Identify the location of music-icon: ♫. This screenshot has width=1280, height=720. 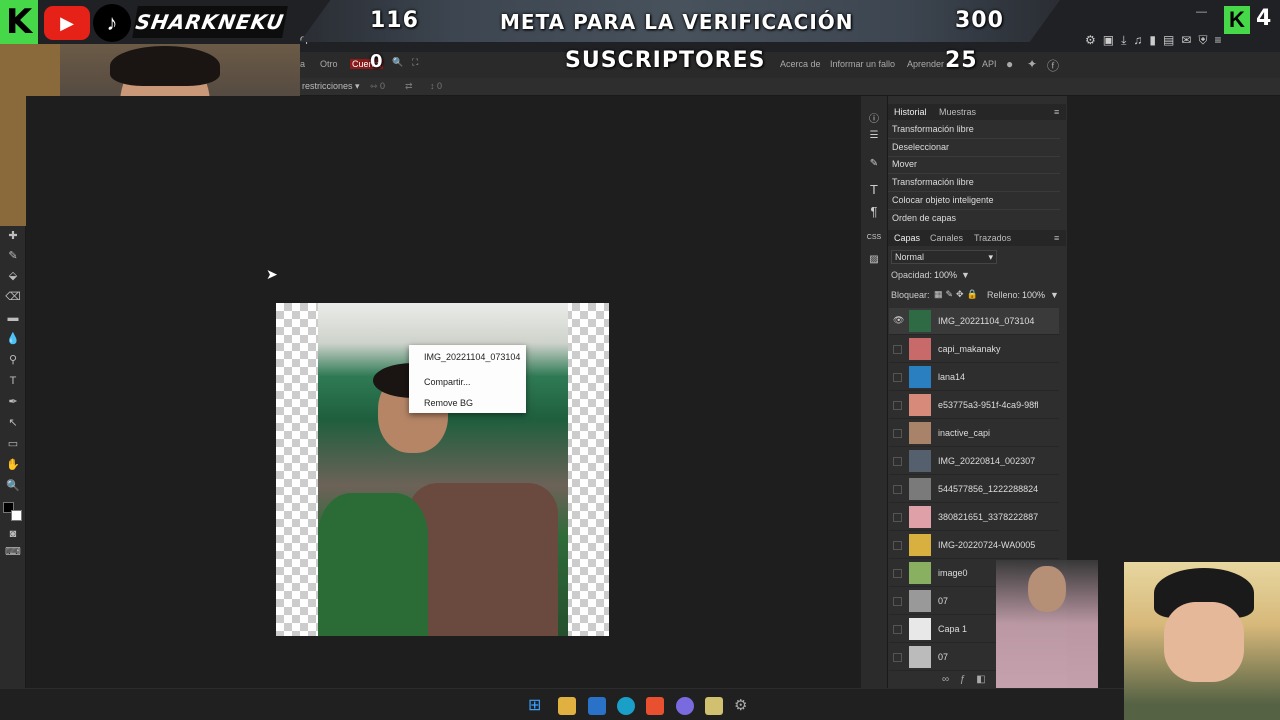
(1137, 40).